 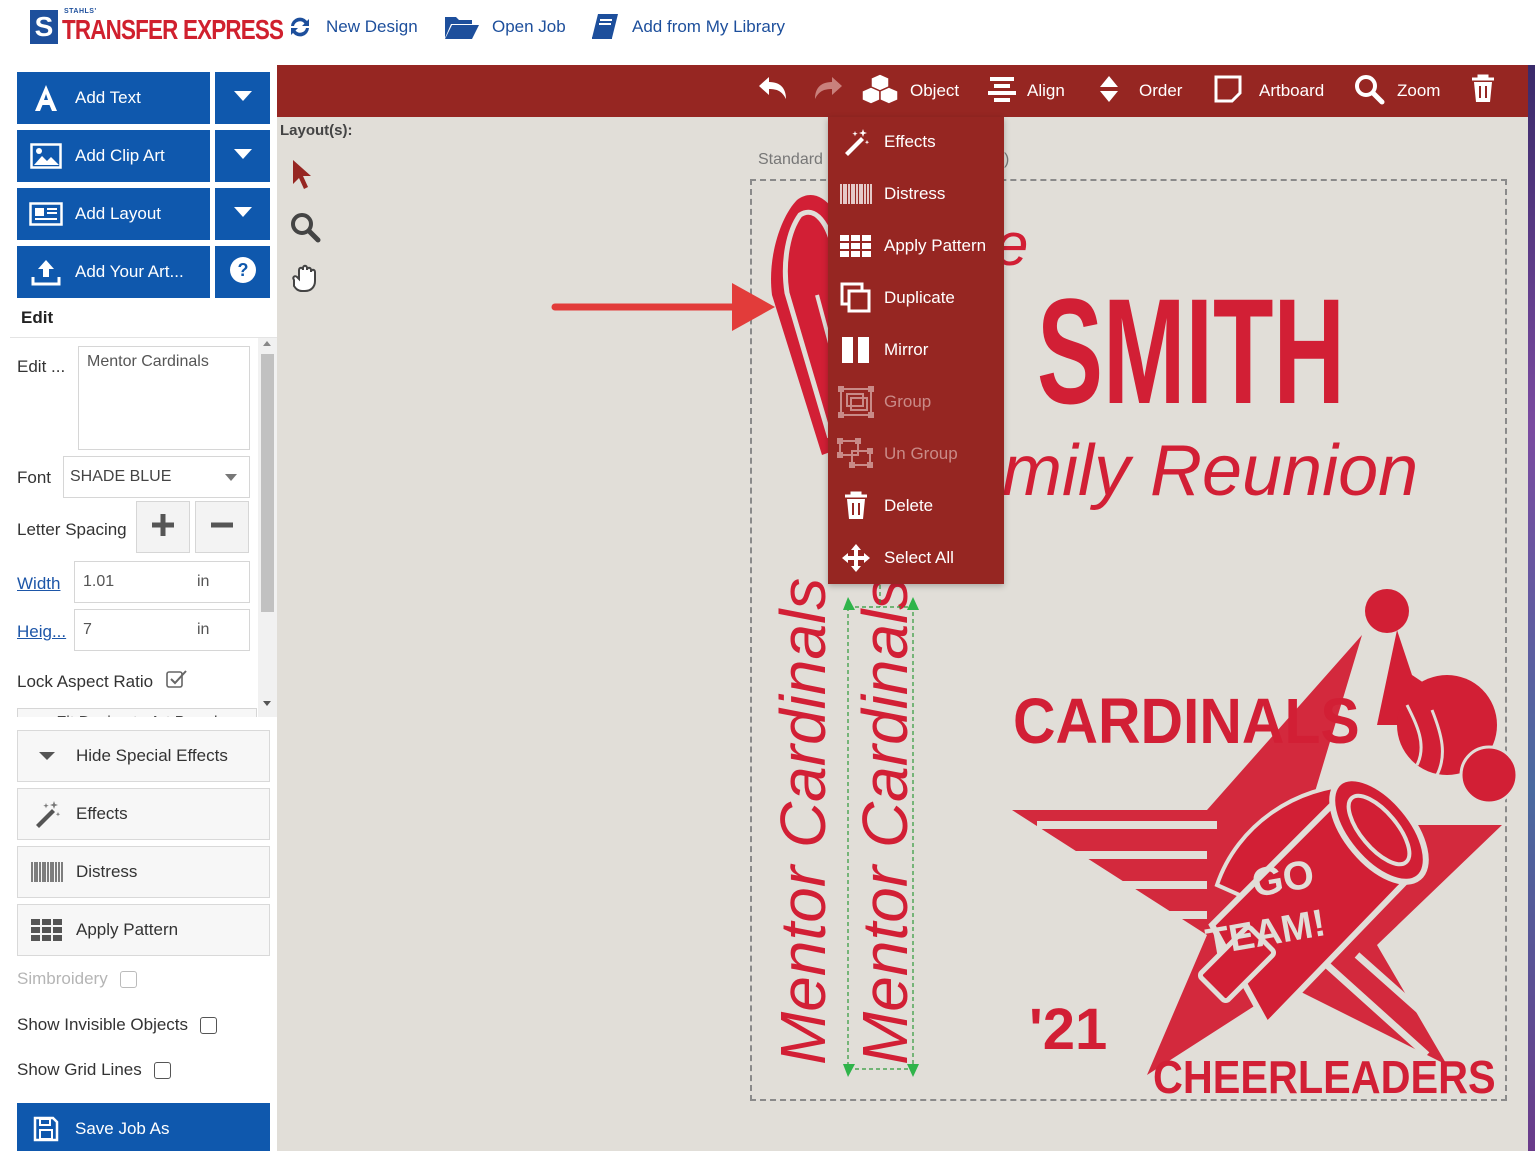 I want to click on question-circle-icon: ?, so click(x=243, y=272).